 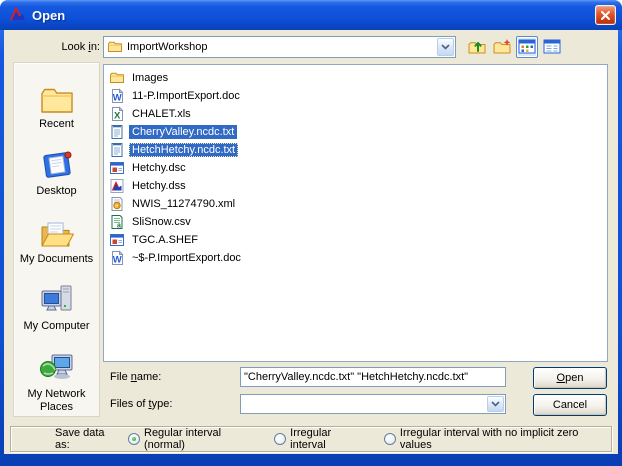 What do you see at coordinates (358, 240) in the screenshot?
I see `file-item: TGC.A.SHEF` at bounding box center [358, 240].